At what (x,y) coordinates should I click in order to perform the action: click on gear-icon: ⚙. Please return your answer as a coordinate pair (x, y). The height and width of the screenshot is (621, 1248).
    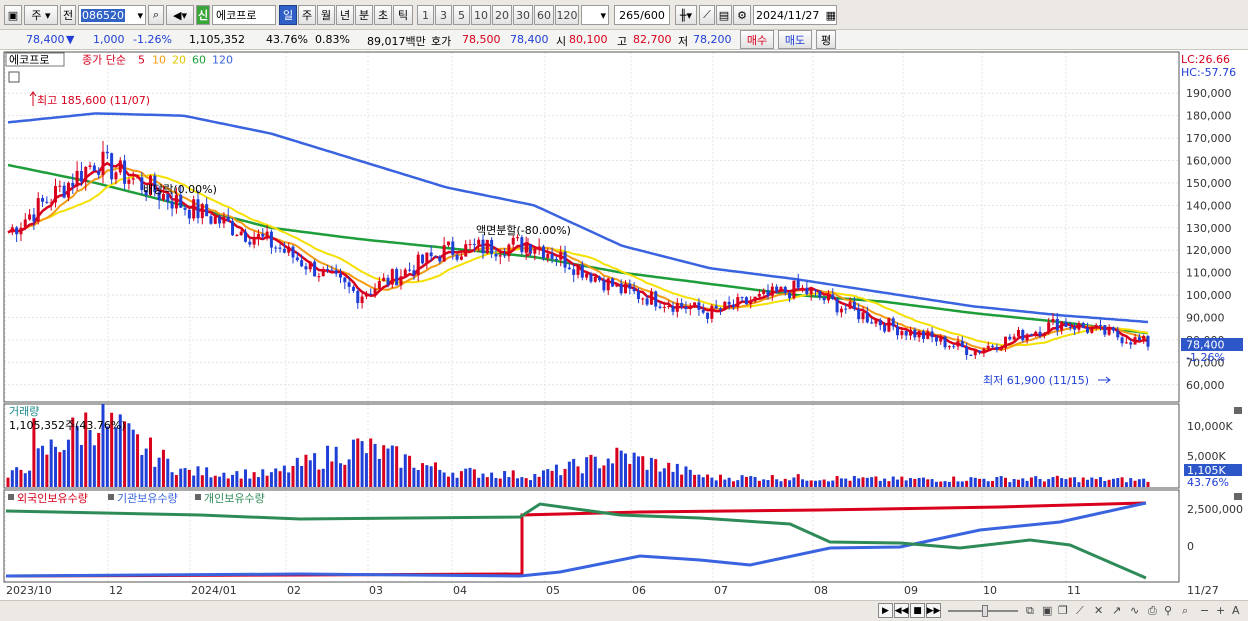
    Looking at the image, I should click on (742, 15).